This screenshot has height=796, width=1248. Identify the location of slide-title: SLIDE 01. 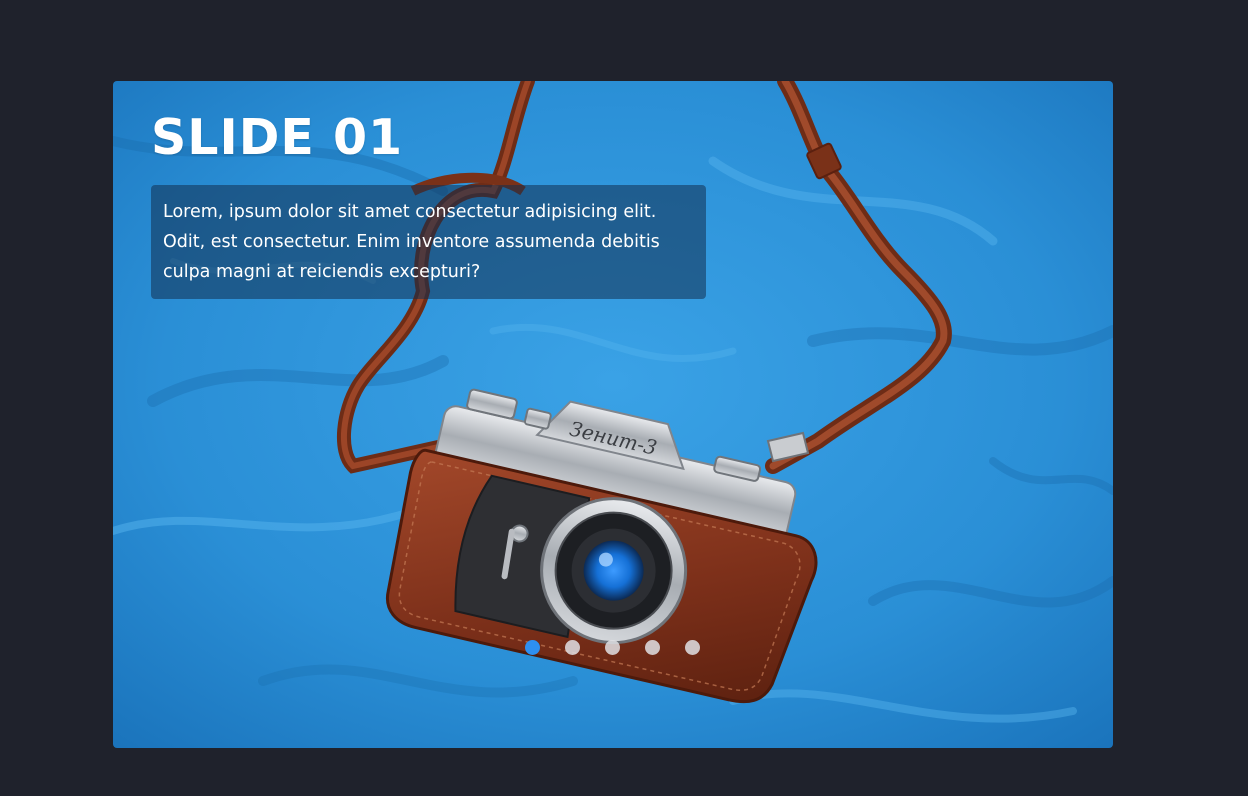
(277, 137).